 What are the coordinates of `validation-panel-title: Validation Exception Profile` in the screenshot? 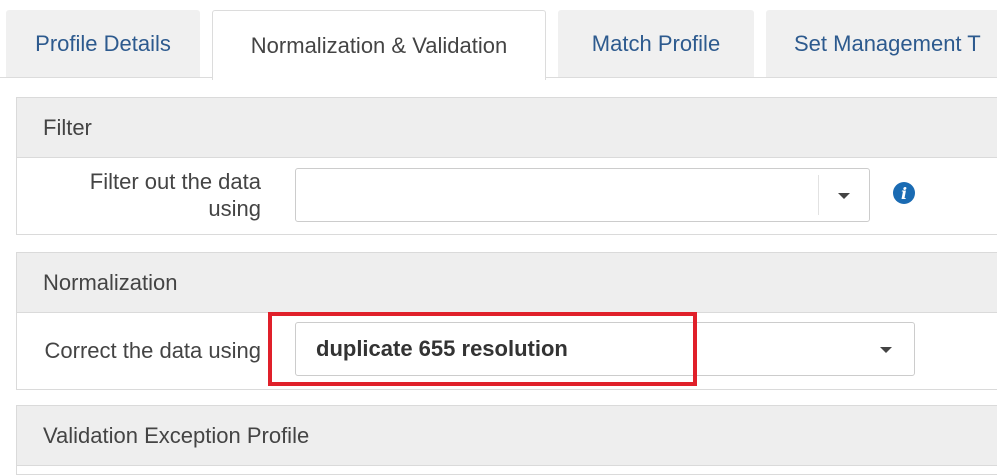 It's located at (176, 435).